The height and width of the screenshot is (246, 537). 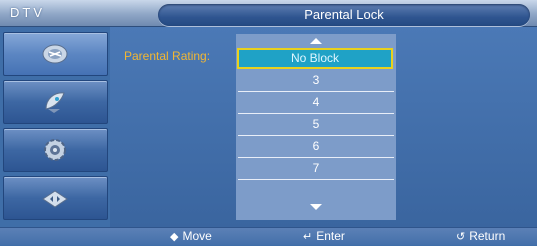 I want to click on tv-antenna-icon, so click(x=55, y=102).